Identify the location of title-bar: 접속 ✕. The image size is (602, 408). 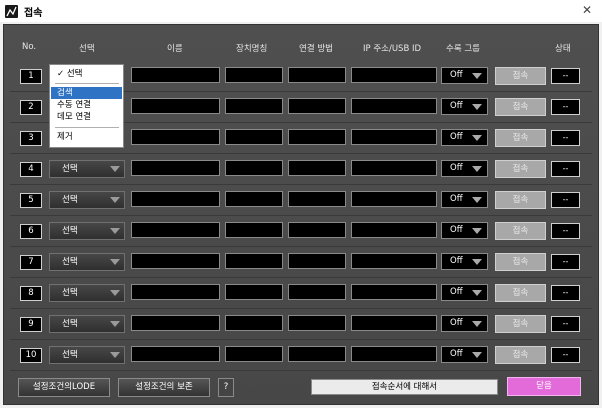
(301, 11).